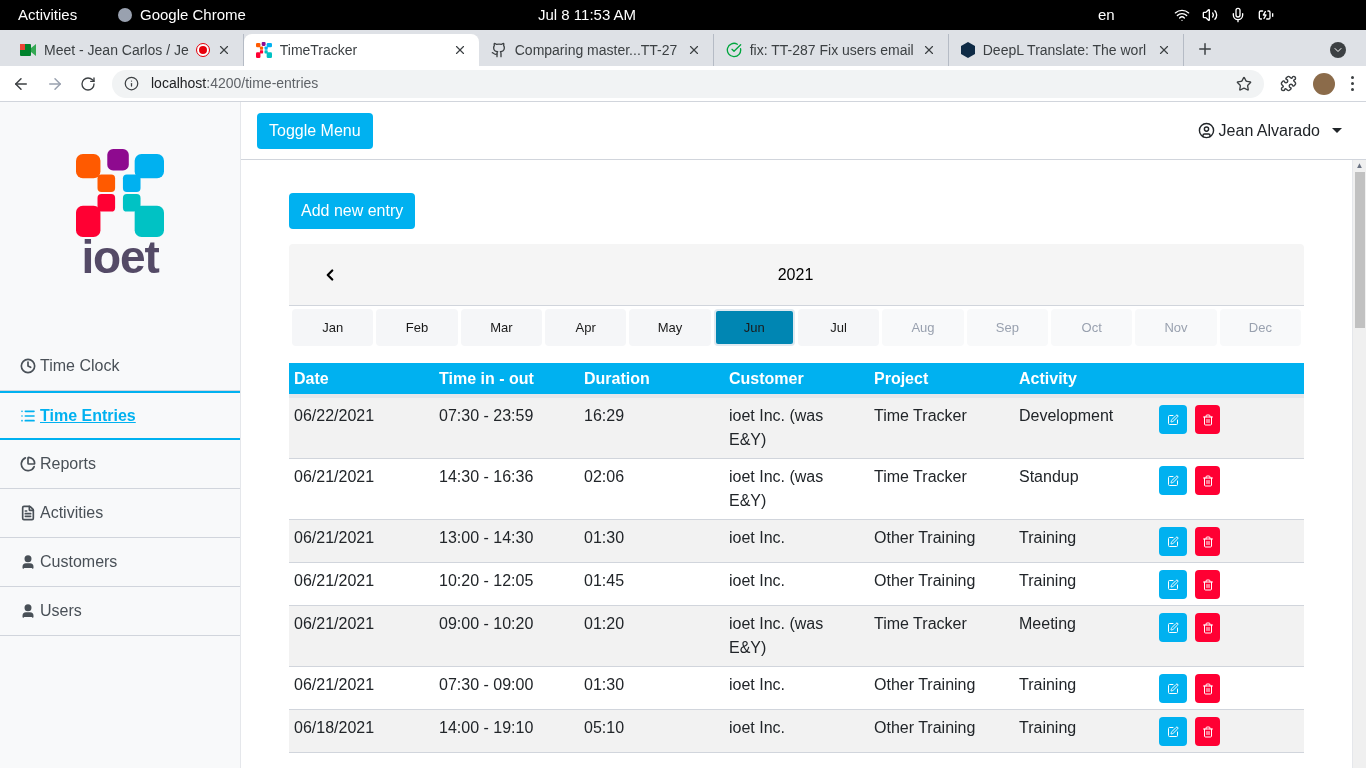  I want to click on github-icon, so click(498, 50).